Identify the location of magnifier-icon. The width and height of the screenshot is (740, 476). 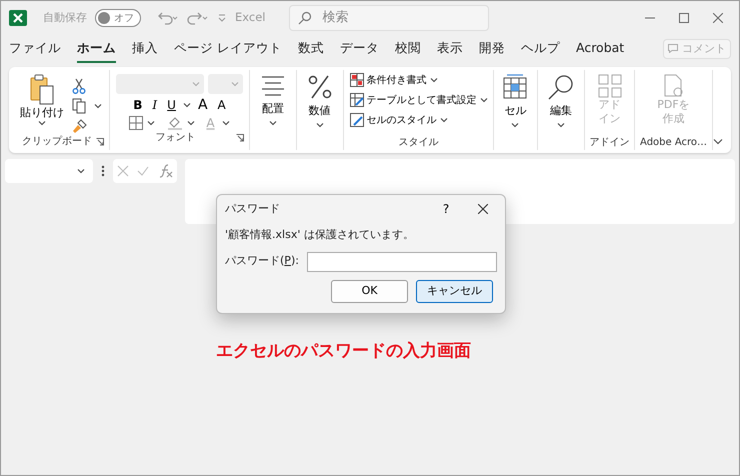
(561, 87).